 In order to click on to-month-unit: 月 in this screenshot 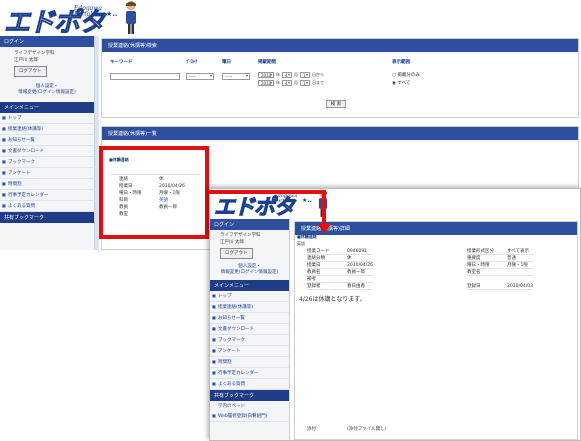, I will do `click(296, 82)`.